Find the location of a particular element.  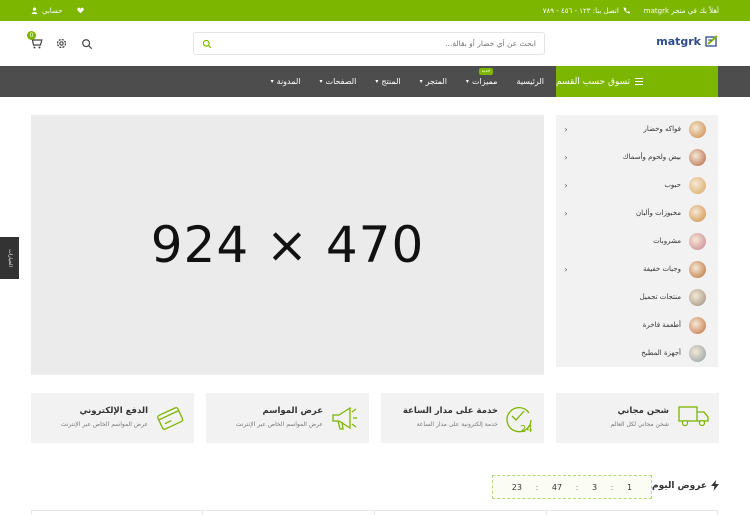

timer-value: 47 is located at coordinates (557, 487).